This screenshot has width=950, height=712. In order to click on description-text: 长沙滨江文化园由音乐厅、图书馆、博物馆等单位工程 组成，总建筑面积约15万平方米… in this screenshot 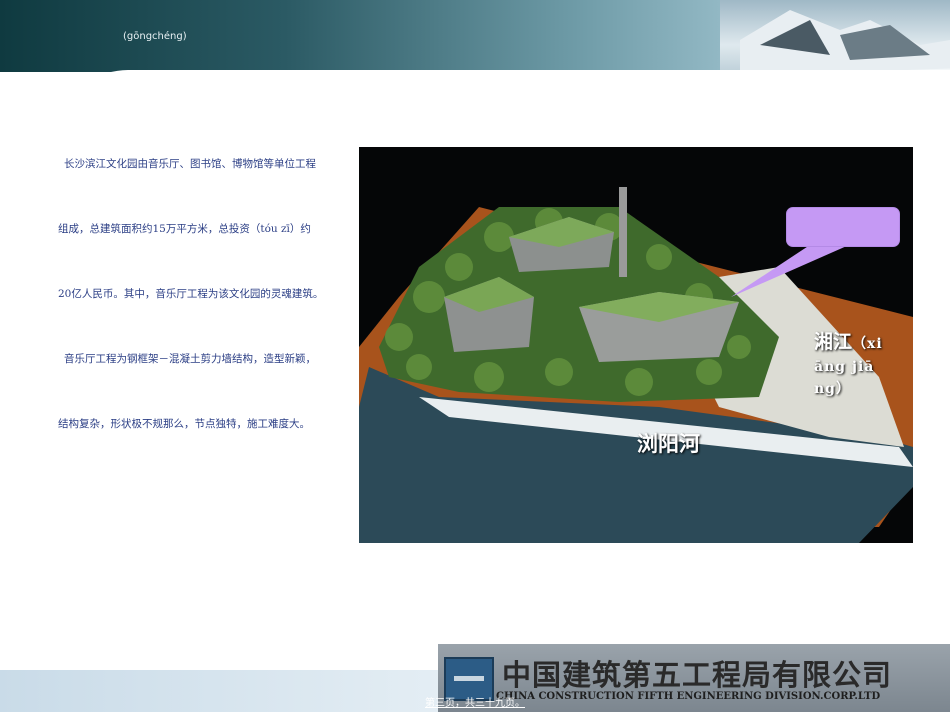, I will do `click(203, 318)`.